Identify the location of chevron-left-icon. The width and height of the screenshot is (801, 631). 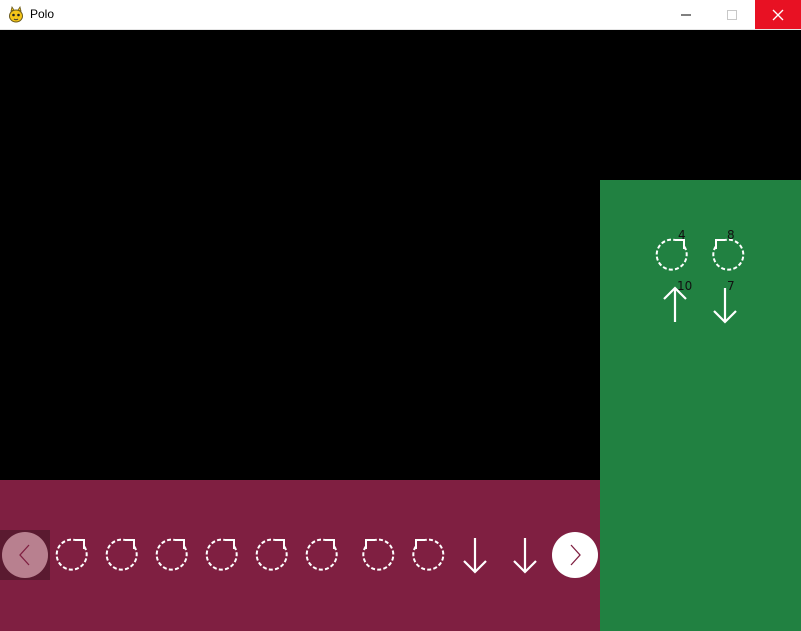
(24, 555).